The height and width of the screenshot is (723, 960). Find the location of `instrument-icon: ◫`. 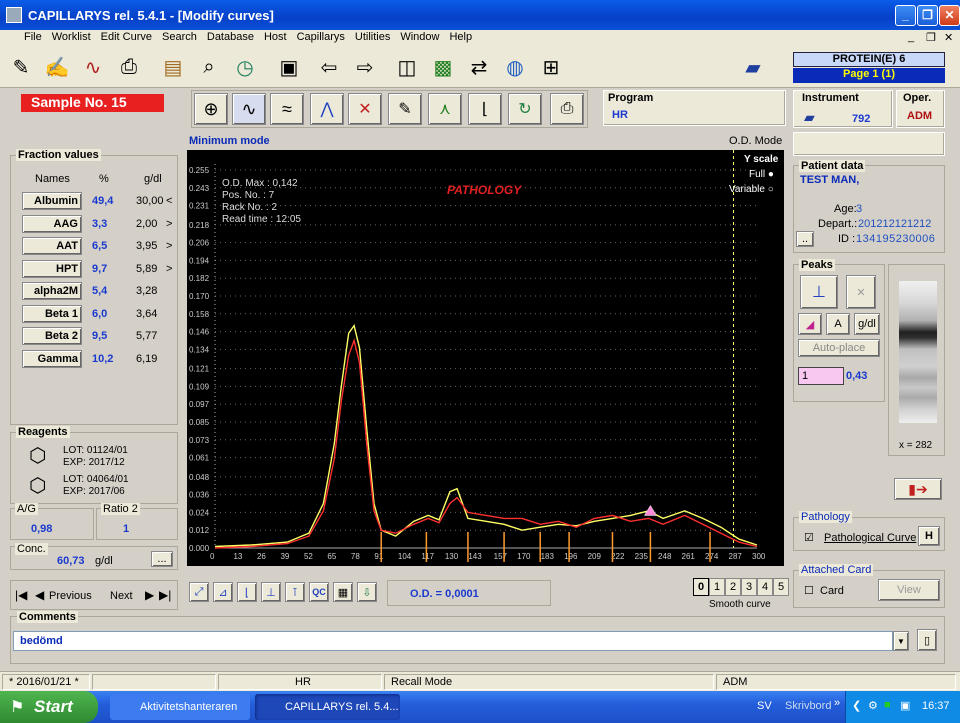

instrument-icon: ◫ is located at coordinates (407, 67).